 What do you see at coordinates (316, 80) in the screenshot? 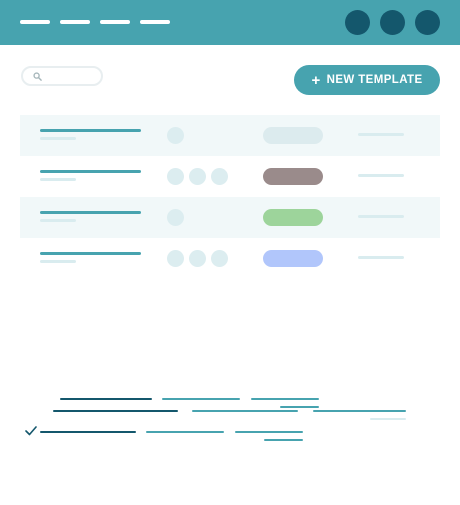
I see `plus-icon: +` at bounding box center [316, 80].